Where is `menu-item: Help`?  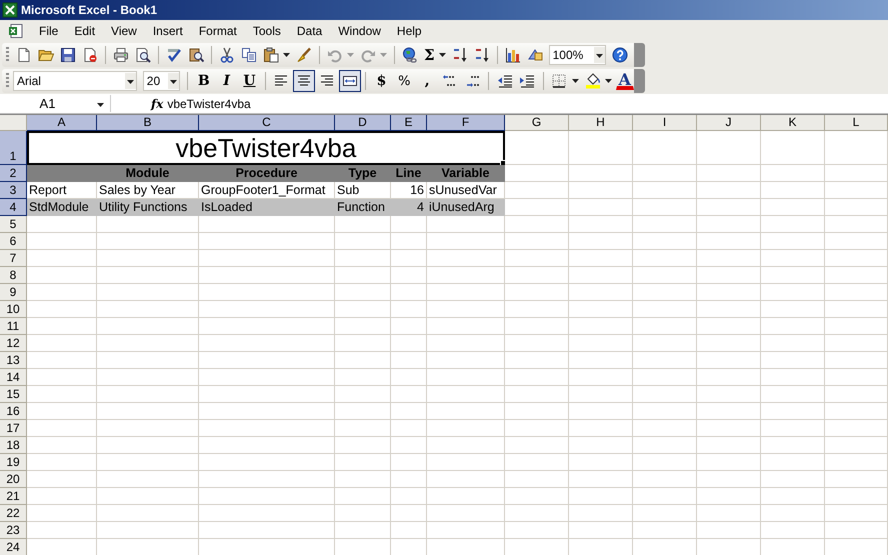 menu-item: Help is located at coordinates (409, 31).